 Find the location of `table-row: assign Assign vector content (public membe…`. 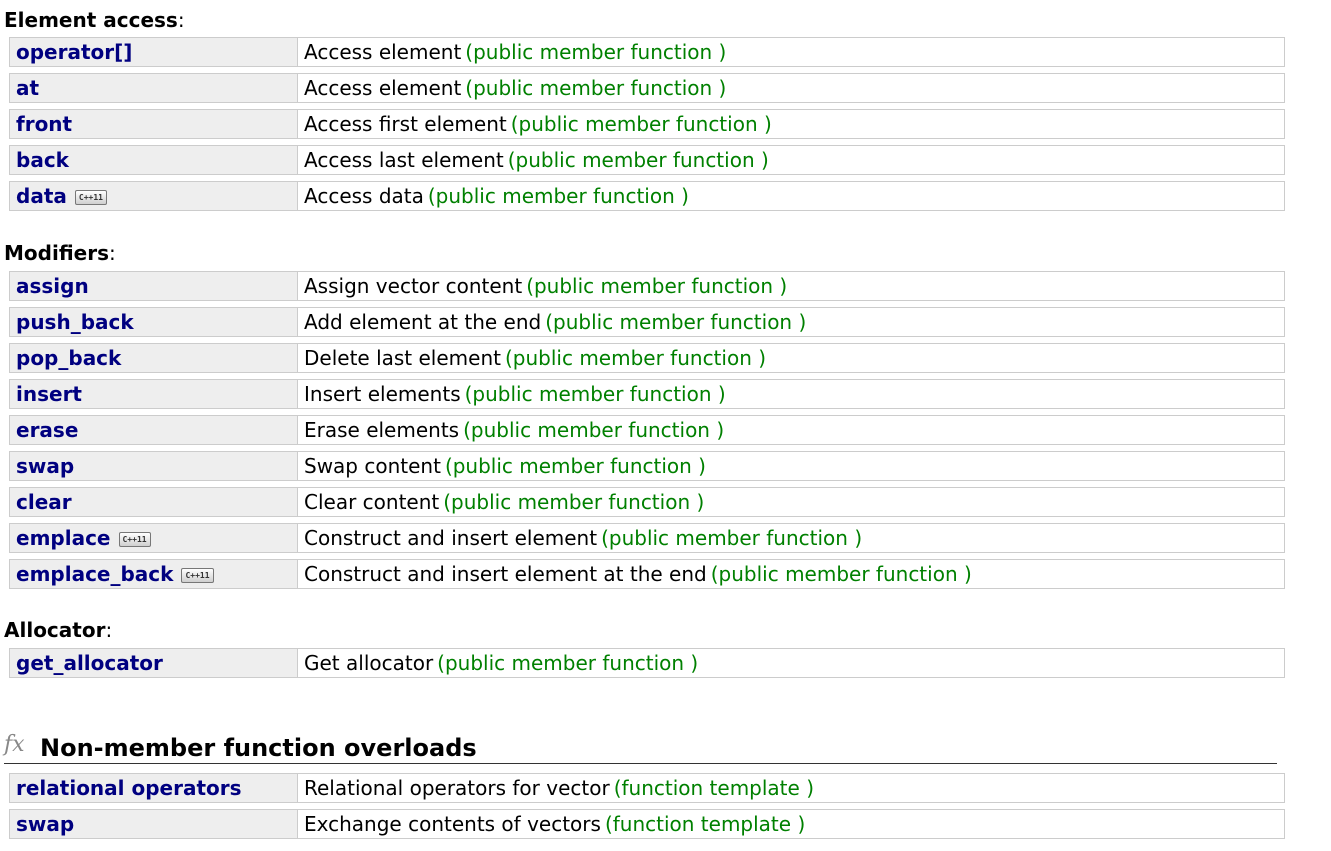

table-row: assign Assign vector content (public membe… is located at coordinates (647, 286).